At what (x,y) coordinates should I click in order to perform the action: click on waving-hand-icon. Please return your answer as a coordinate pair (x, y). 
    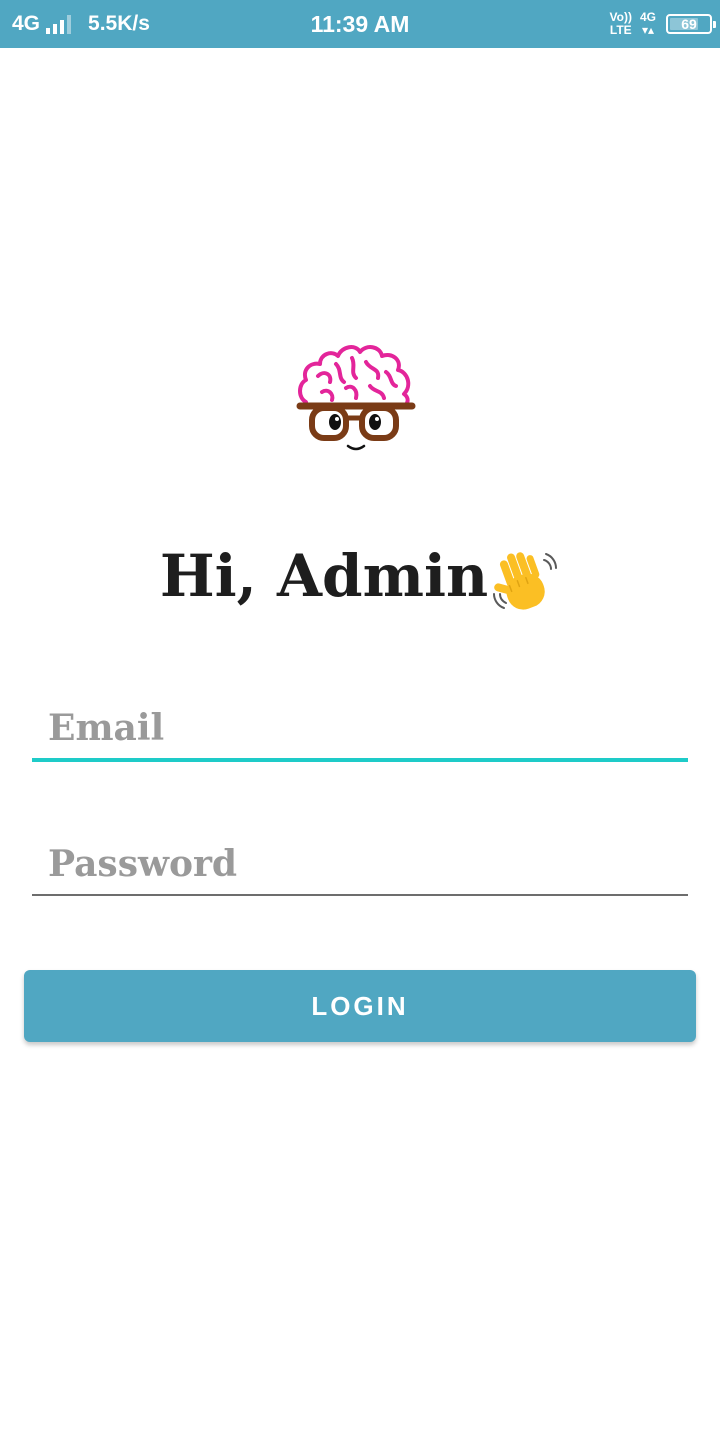
    Looking at the image, I should click on (525, 581).